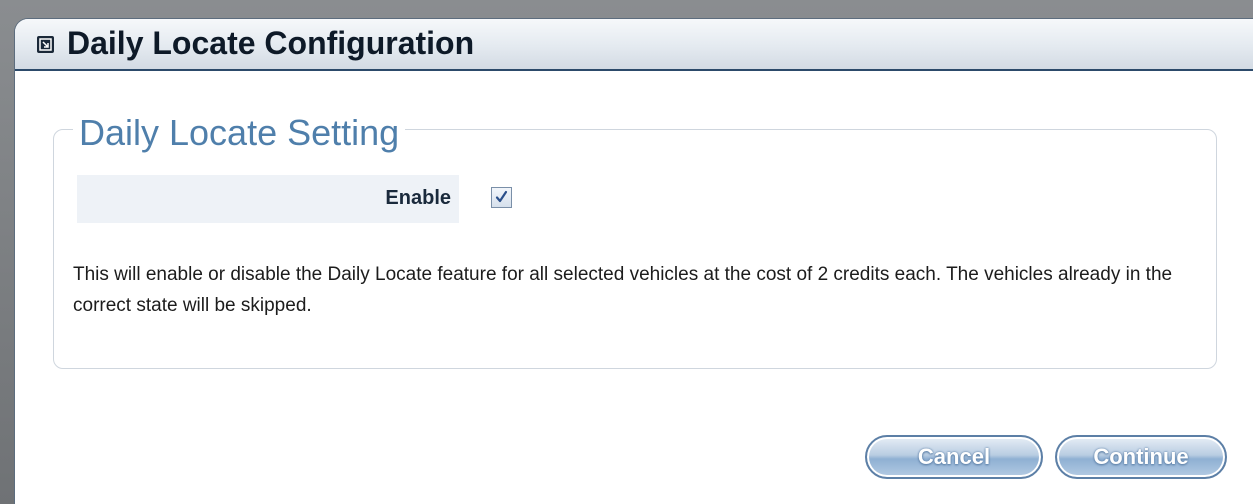  Describe the element at coordinates (1141, 457) in the screenshot. I see `continue-button: Continue` at that location.